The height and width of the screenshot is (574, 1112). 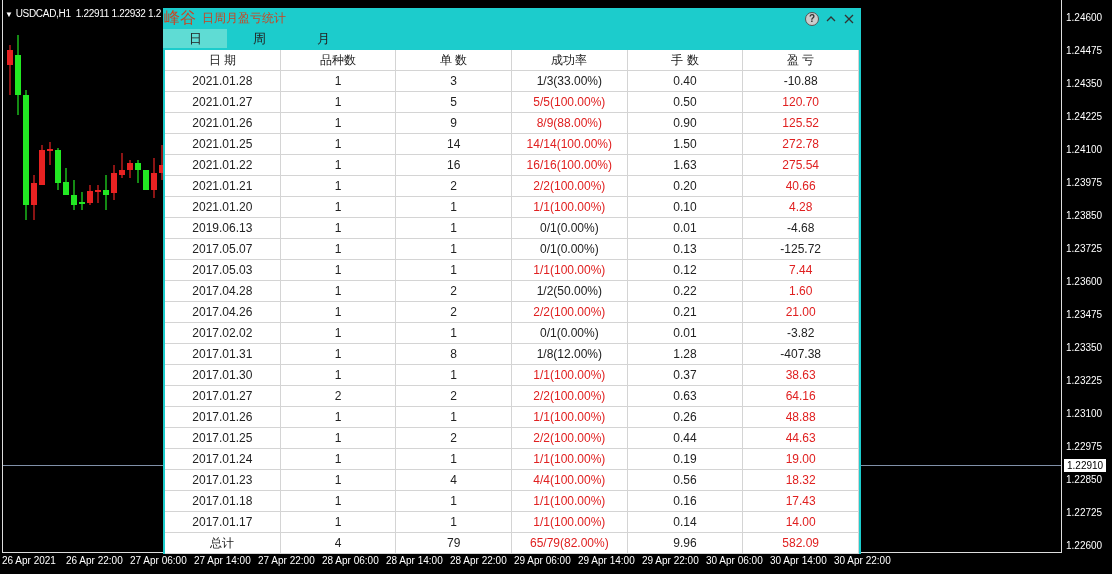 I want to click on table-cell: 0.40, so click(x=685, y=81).